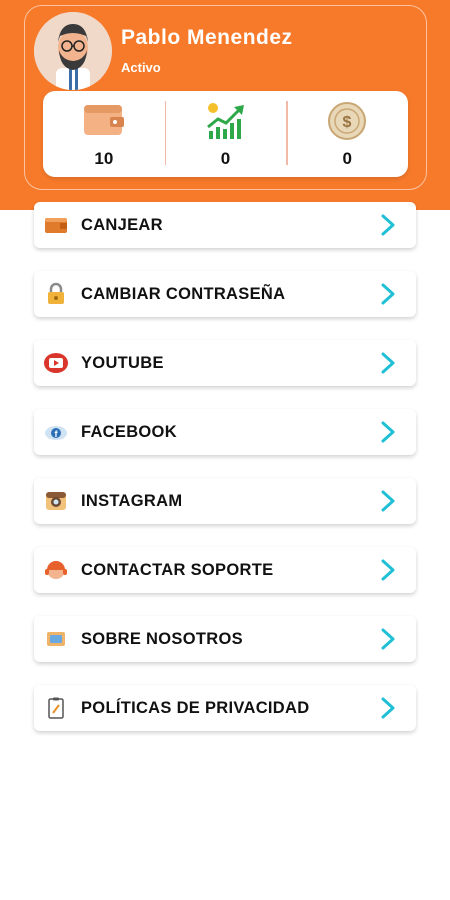 The image size is (450, 900). I want to click on menu-item-cambiar-contrasena: CAMBIAR CONTRASEÑA, so click(225, 294).